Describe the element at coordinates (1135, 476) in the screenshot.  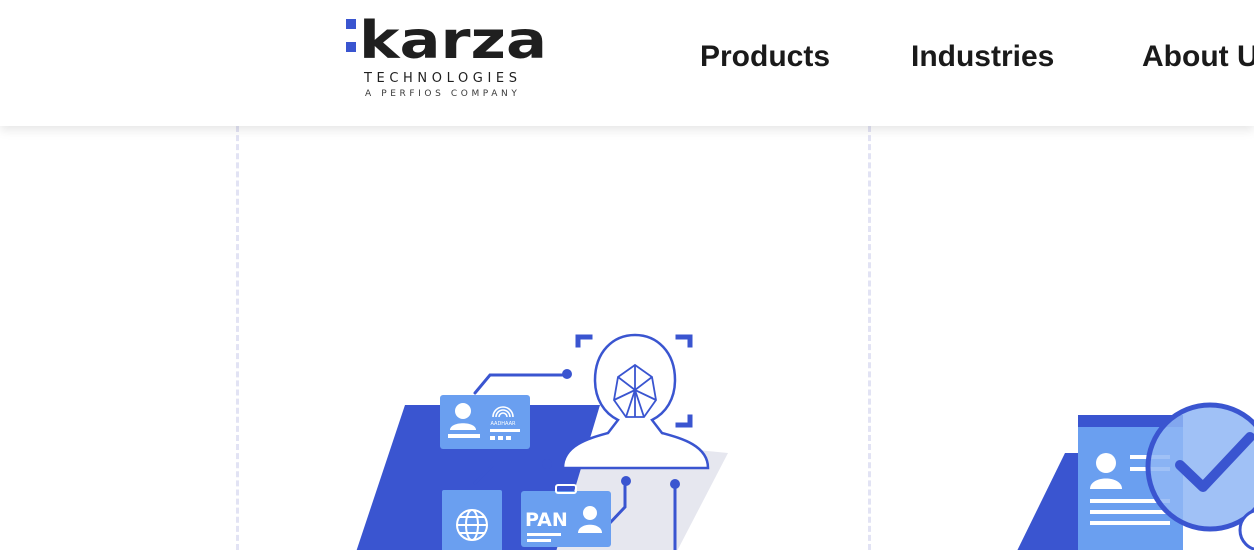
I see `document-verification-illustration` at that location.